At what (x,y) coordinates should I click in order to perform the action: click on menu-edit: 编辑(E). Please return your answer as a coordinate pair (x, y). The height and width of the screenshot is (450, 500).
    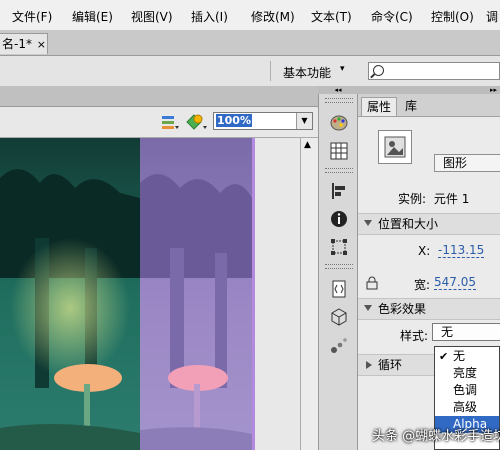
    Looking at the image, I should click on (92, 16).